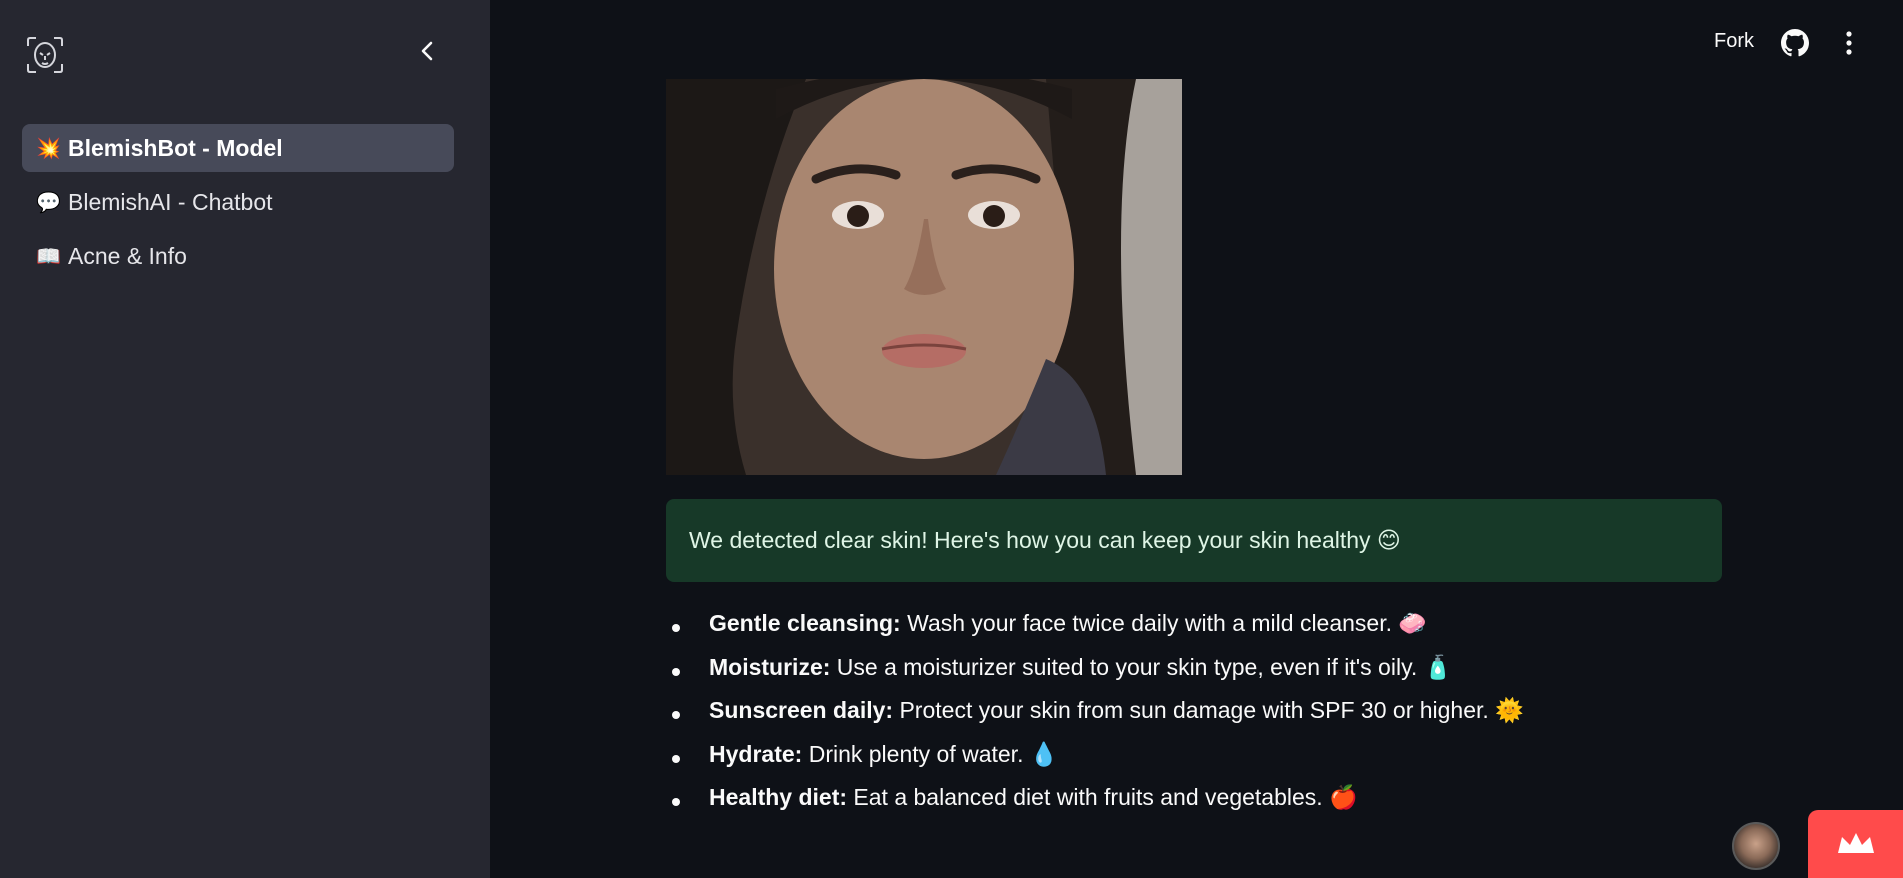 Image resolution: width=1903 pixels, height=878 pixels. Describe the element at coordinates (805, 623) in the screenshot. I see `tip-title: Gentle cleansing:` at that location.